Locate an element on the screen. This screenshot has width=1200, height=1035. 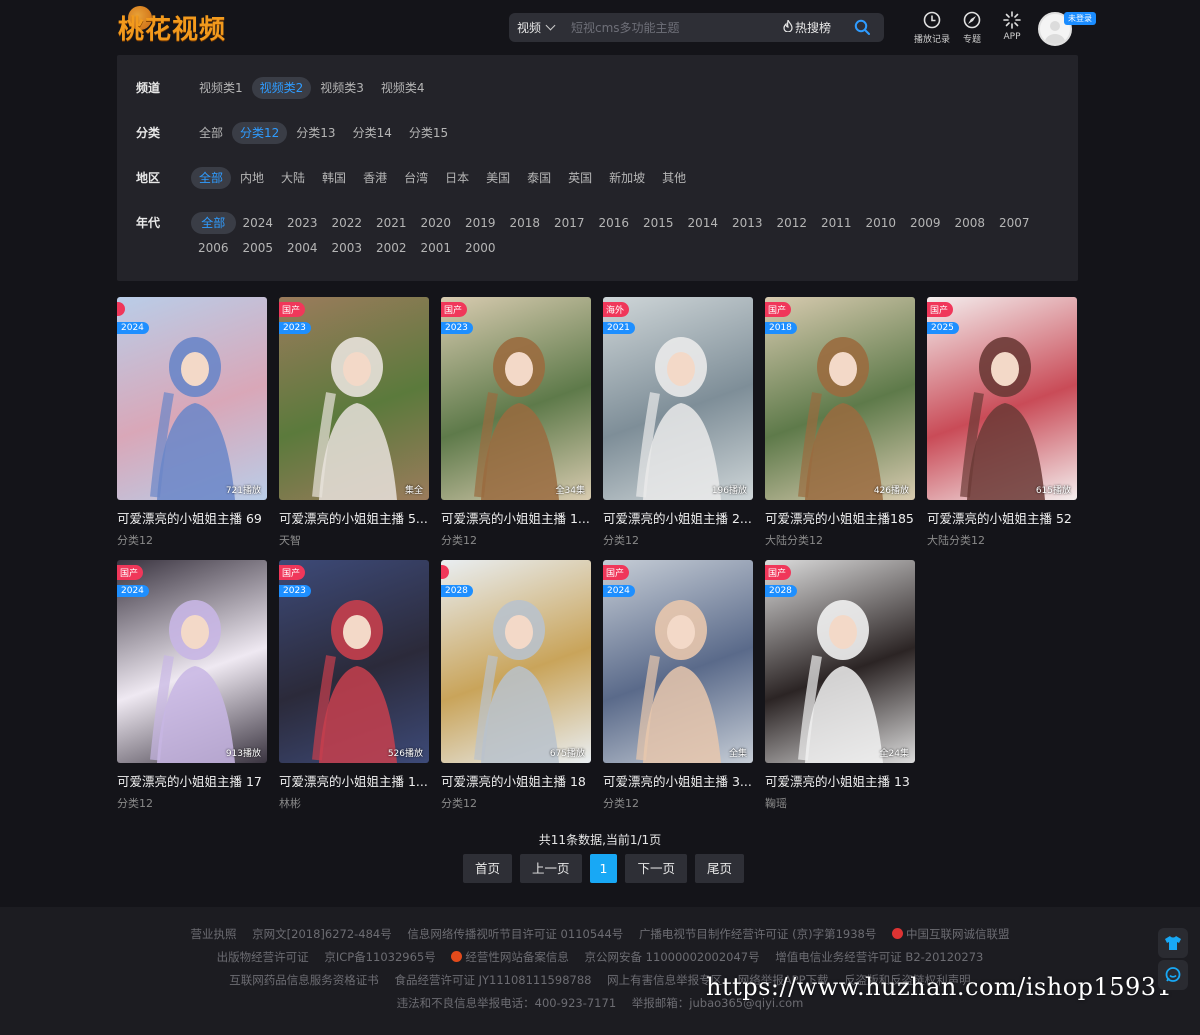
filter-option: 英国 is located at coordinates (580, 178).